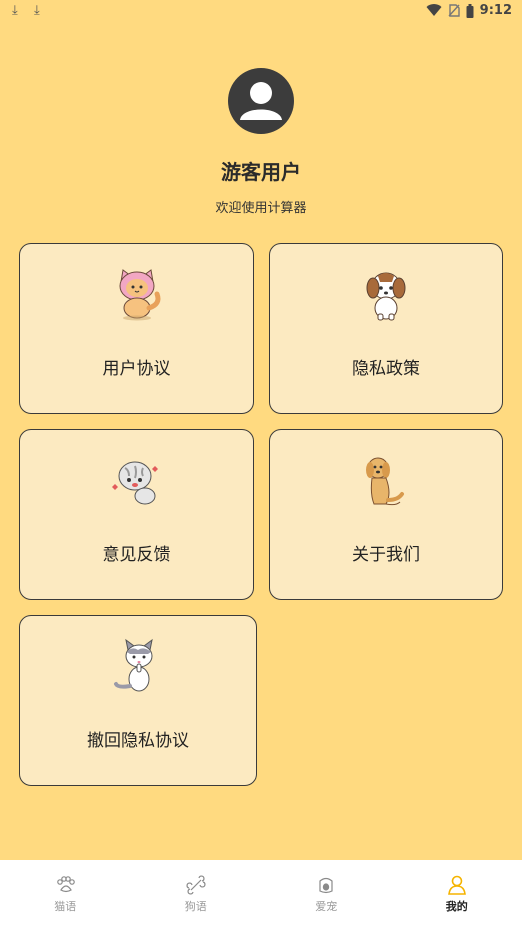 The height and width of the screenshot is (928, 522). I want to click on avatar, so click(261, 101).